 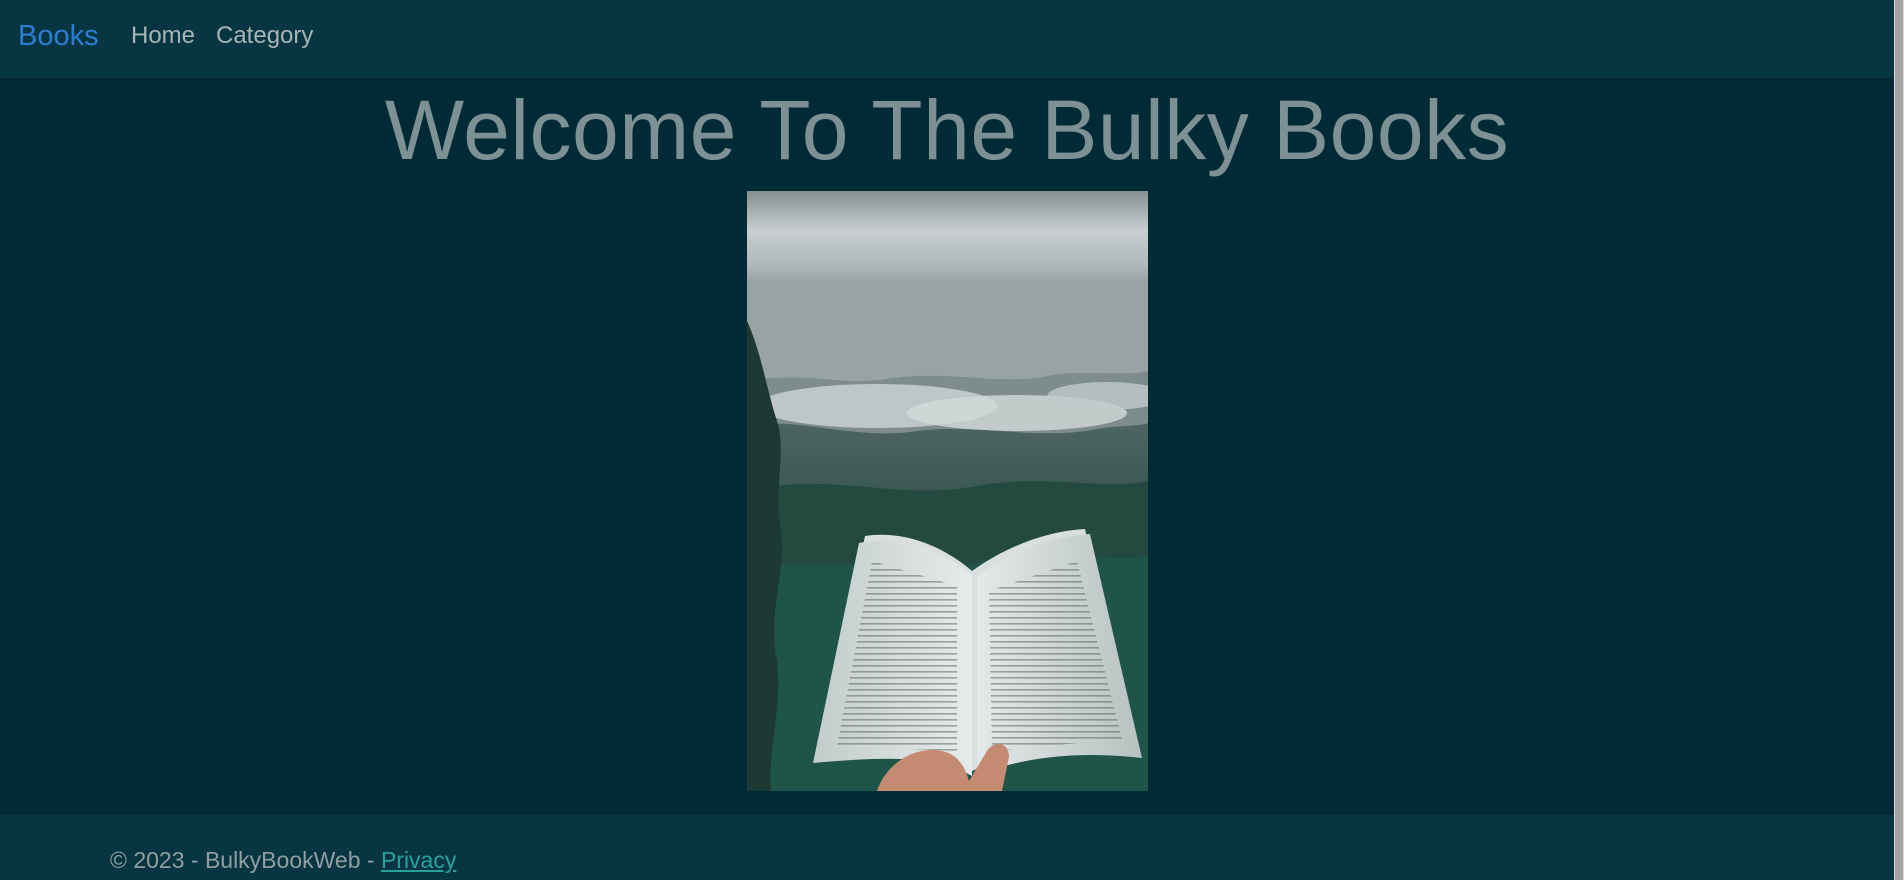 I want to click on brand-link: Books, so click(x=58, y=36).